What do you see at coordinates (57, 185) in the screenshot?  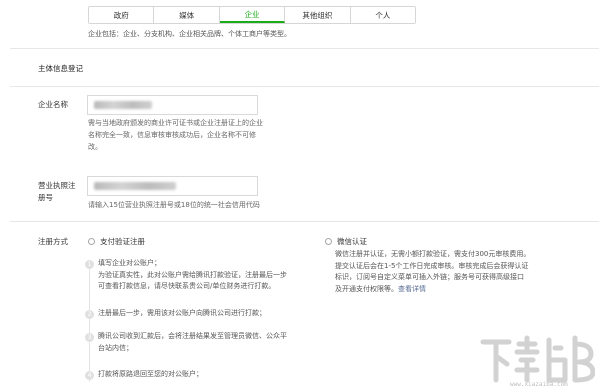 I see `license-number-label-line1: 营业执照注` at bounding box center [57, 185].